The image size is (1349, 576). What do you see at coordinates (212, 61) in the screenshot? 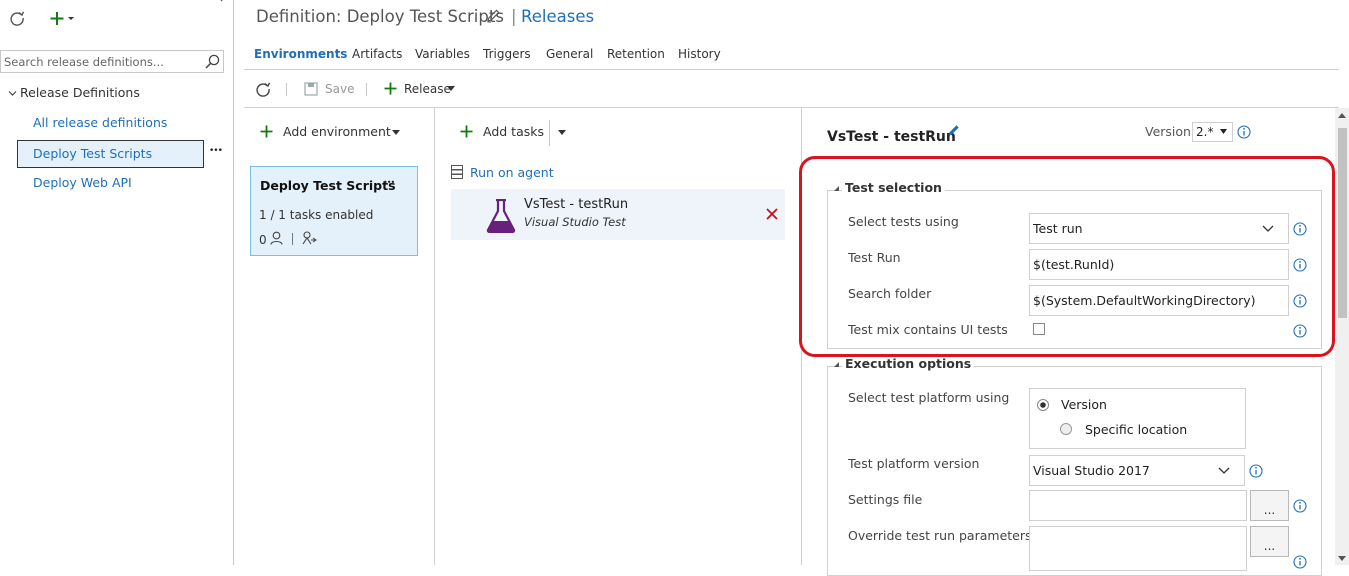
I see `search-icon` at bounding box center [212, 61].